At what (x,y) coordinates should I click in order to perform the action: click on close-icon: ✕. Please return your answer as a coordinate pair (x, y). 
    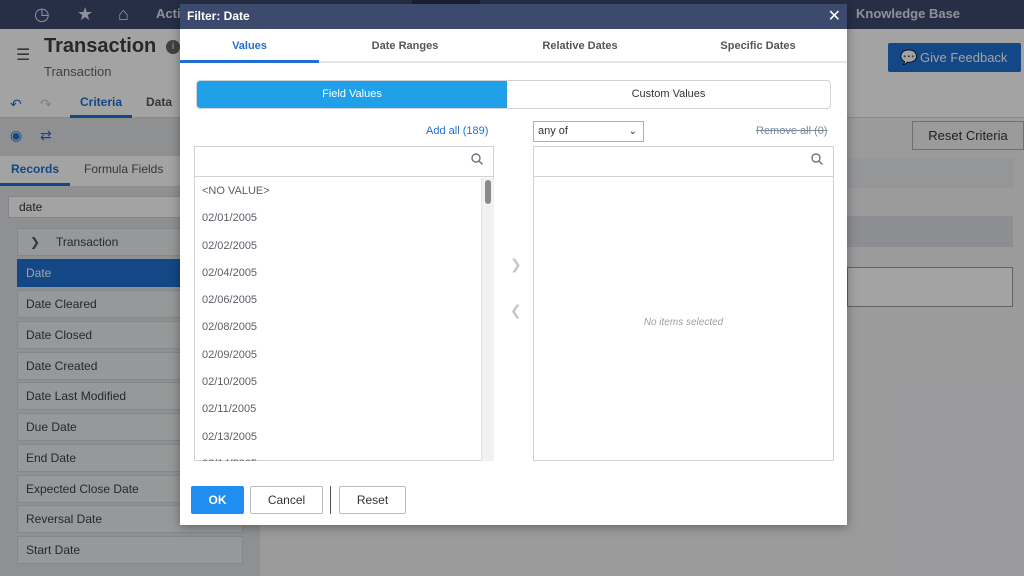
    Looking at the image, I should click on (834, 16).